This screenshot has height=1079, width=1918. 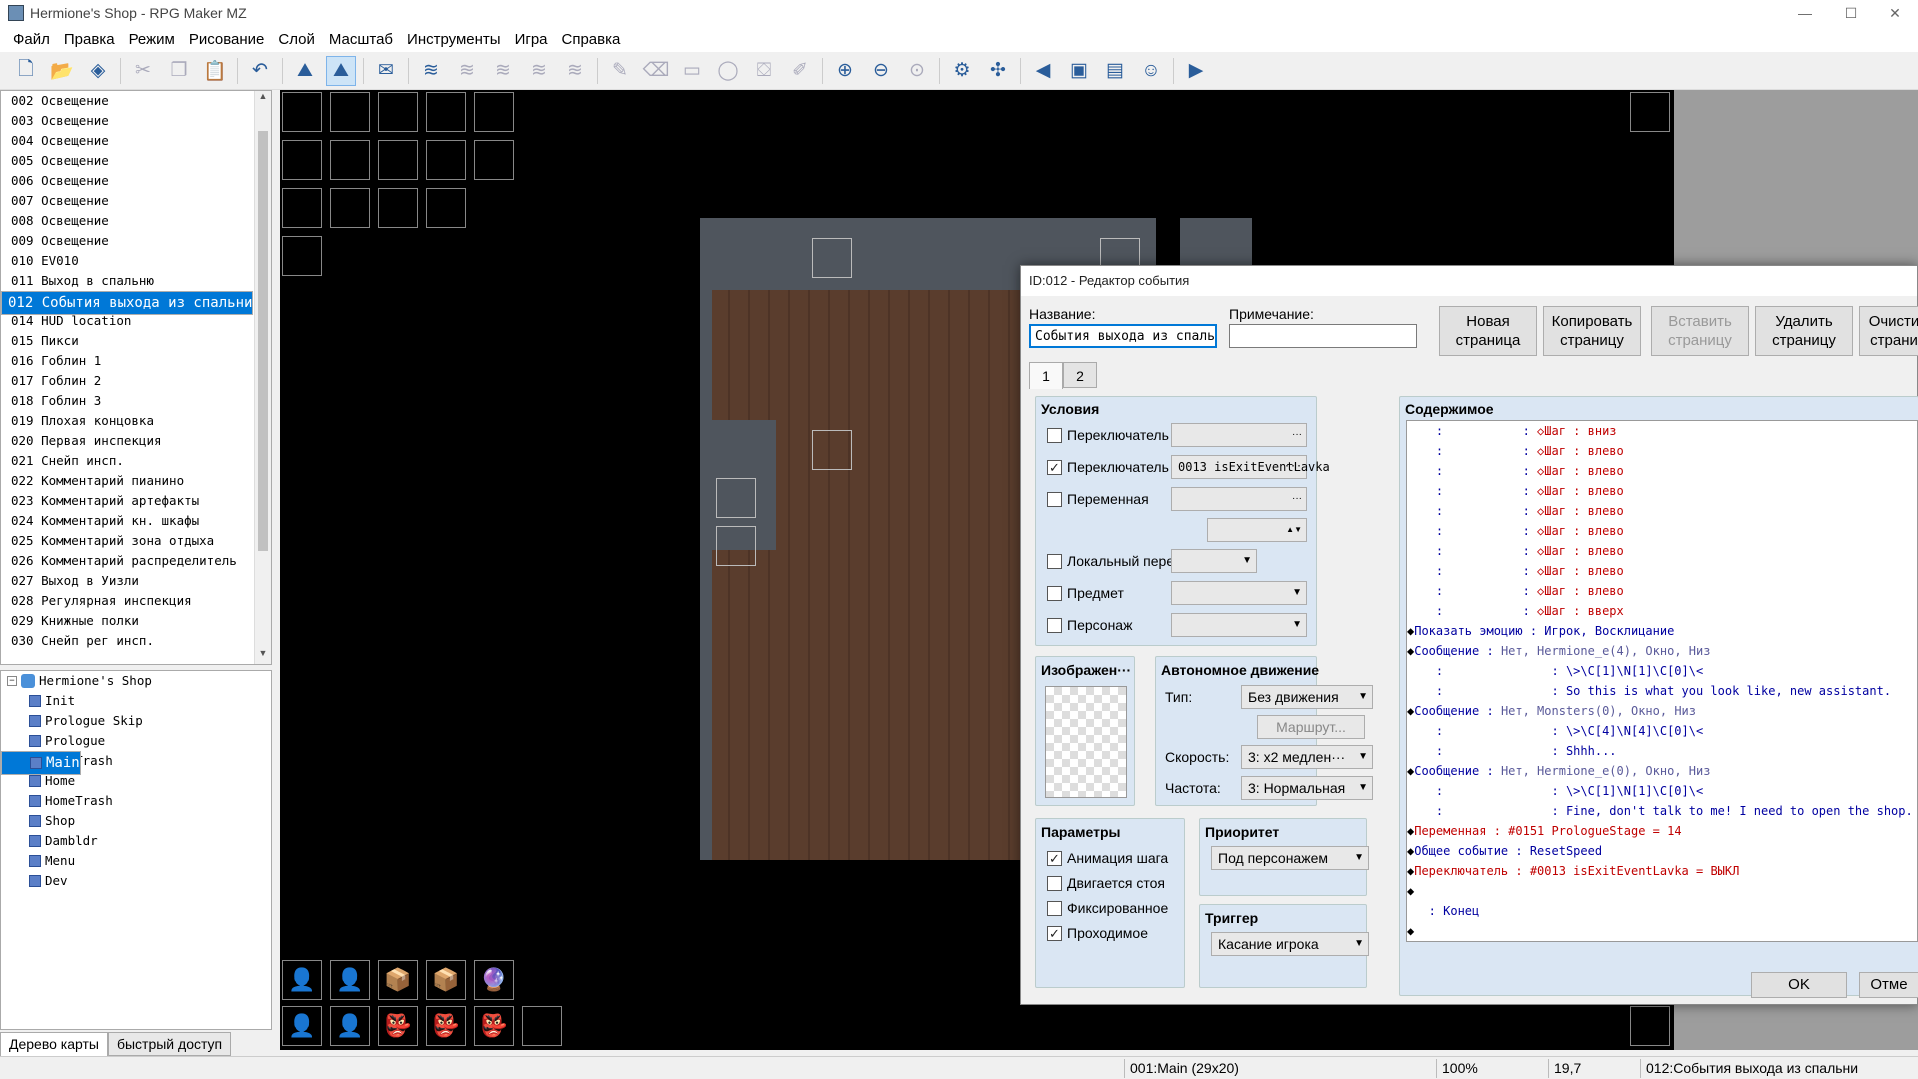 What do you see at coordinates (136, 121) in the screenshot?
I see `event-list-item: 003 Освещение` at bounding box center [136, 121].